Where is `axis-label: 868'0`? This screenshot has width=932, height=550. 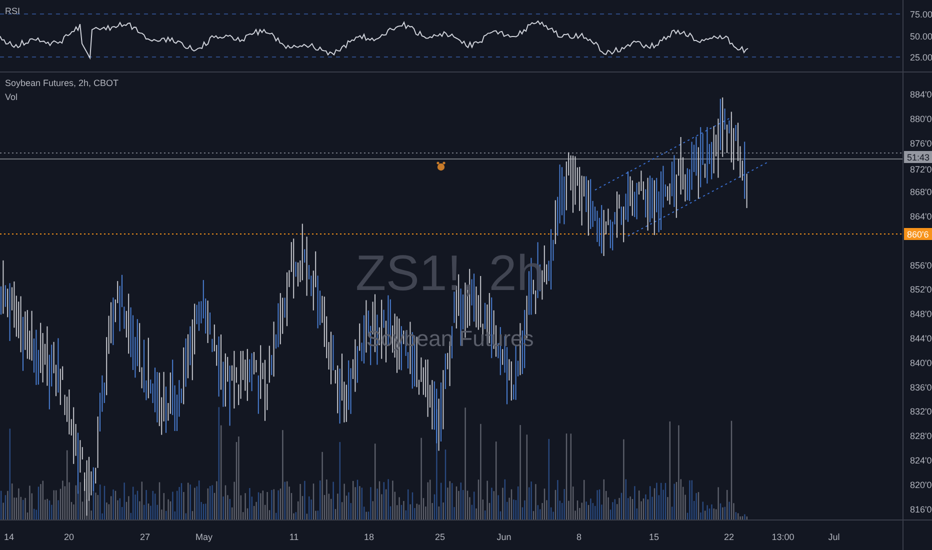
axis-label: 868'0 is located at coordinates (921, 192).